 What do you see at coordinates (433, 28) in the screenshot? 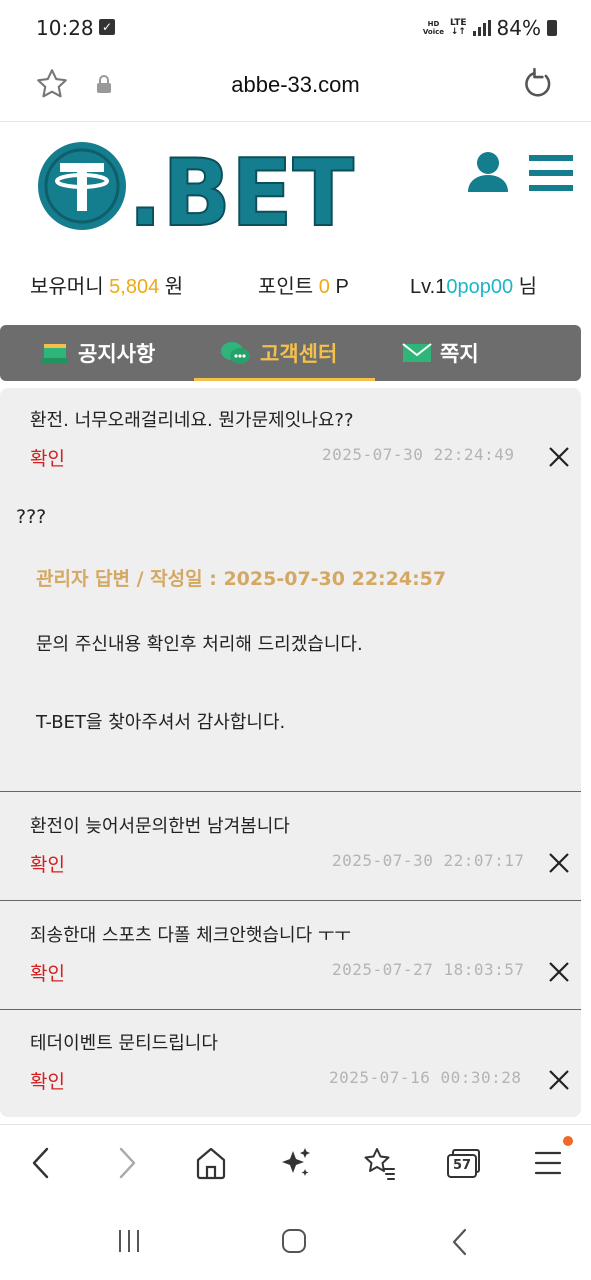
I see `hd-voice-icon: HD Voice` at bounding box center [433, 28].